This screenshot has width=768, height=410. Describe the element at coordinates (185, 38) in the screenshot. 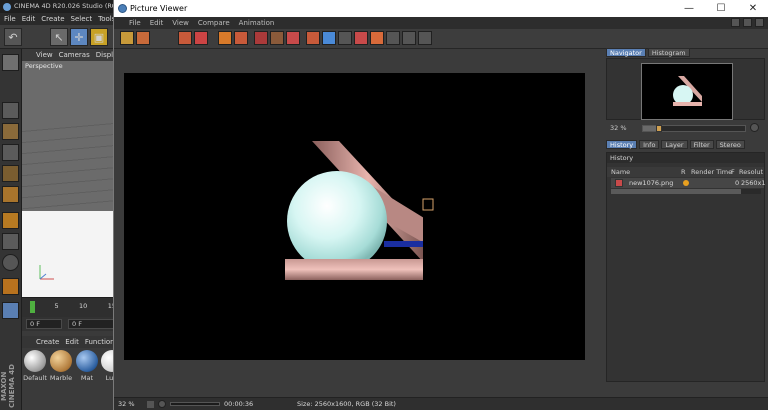

I see `fit-screen-icon` at that location.